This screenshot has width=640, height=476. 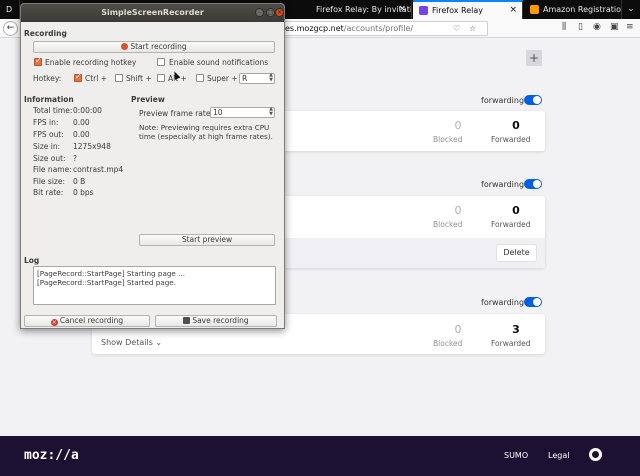 What do you see at coordinates (152, 13) in the screenshot?
I see `window-title: SimpleScreenRecorder` at bounding box center [152, 13].